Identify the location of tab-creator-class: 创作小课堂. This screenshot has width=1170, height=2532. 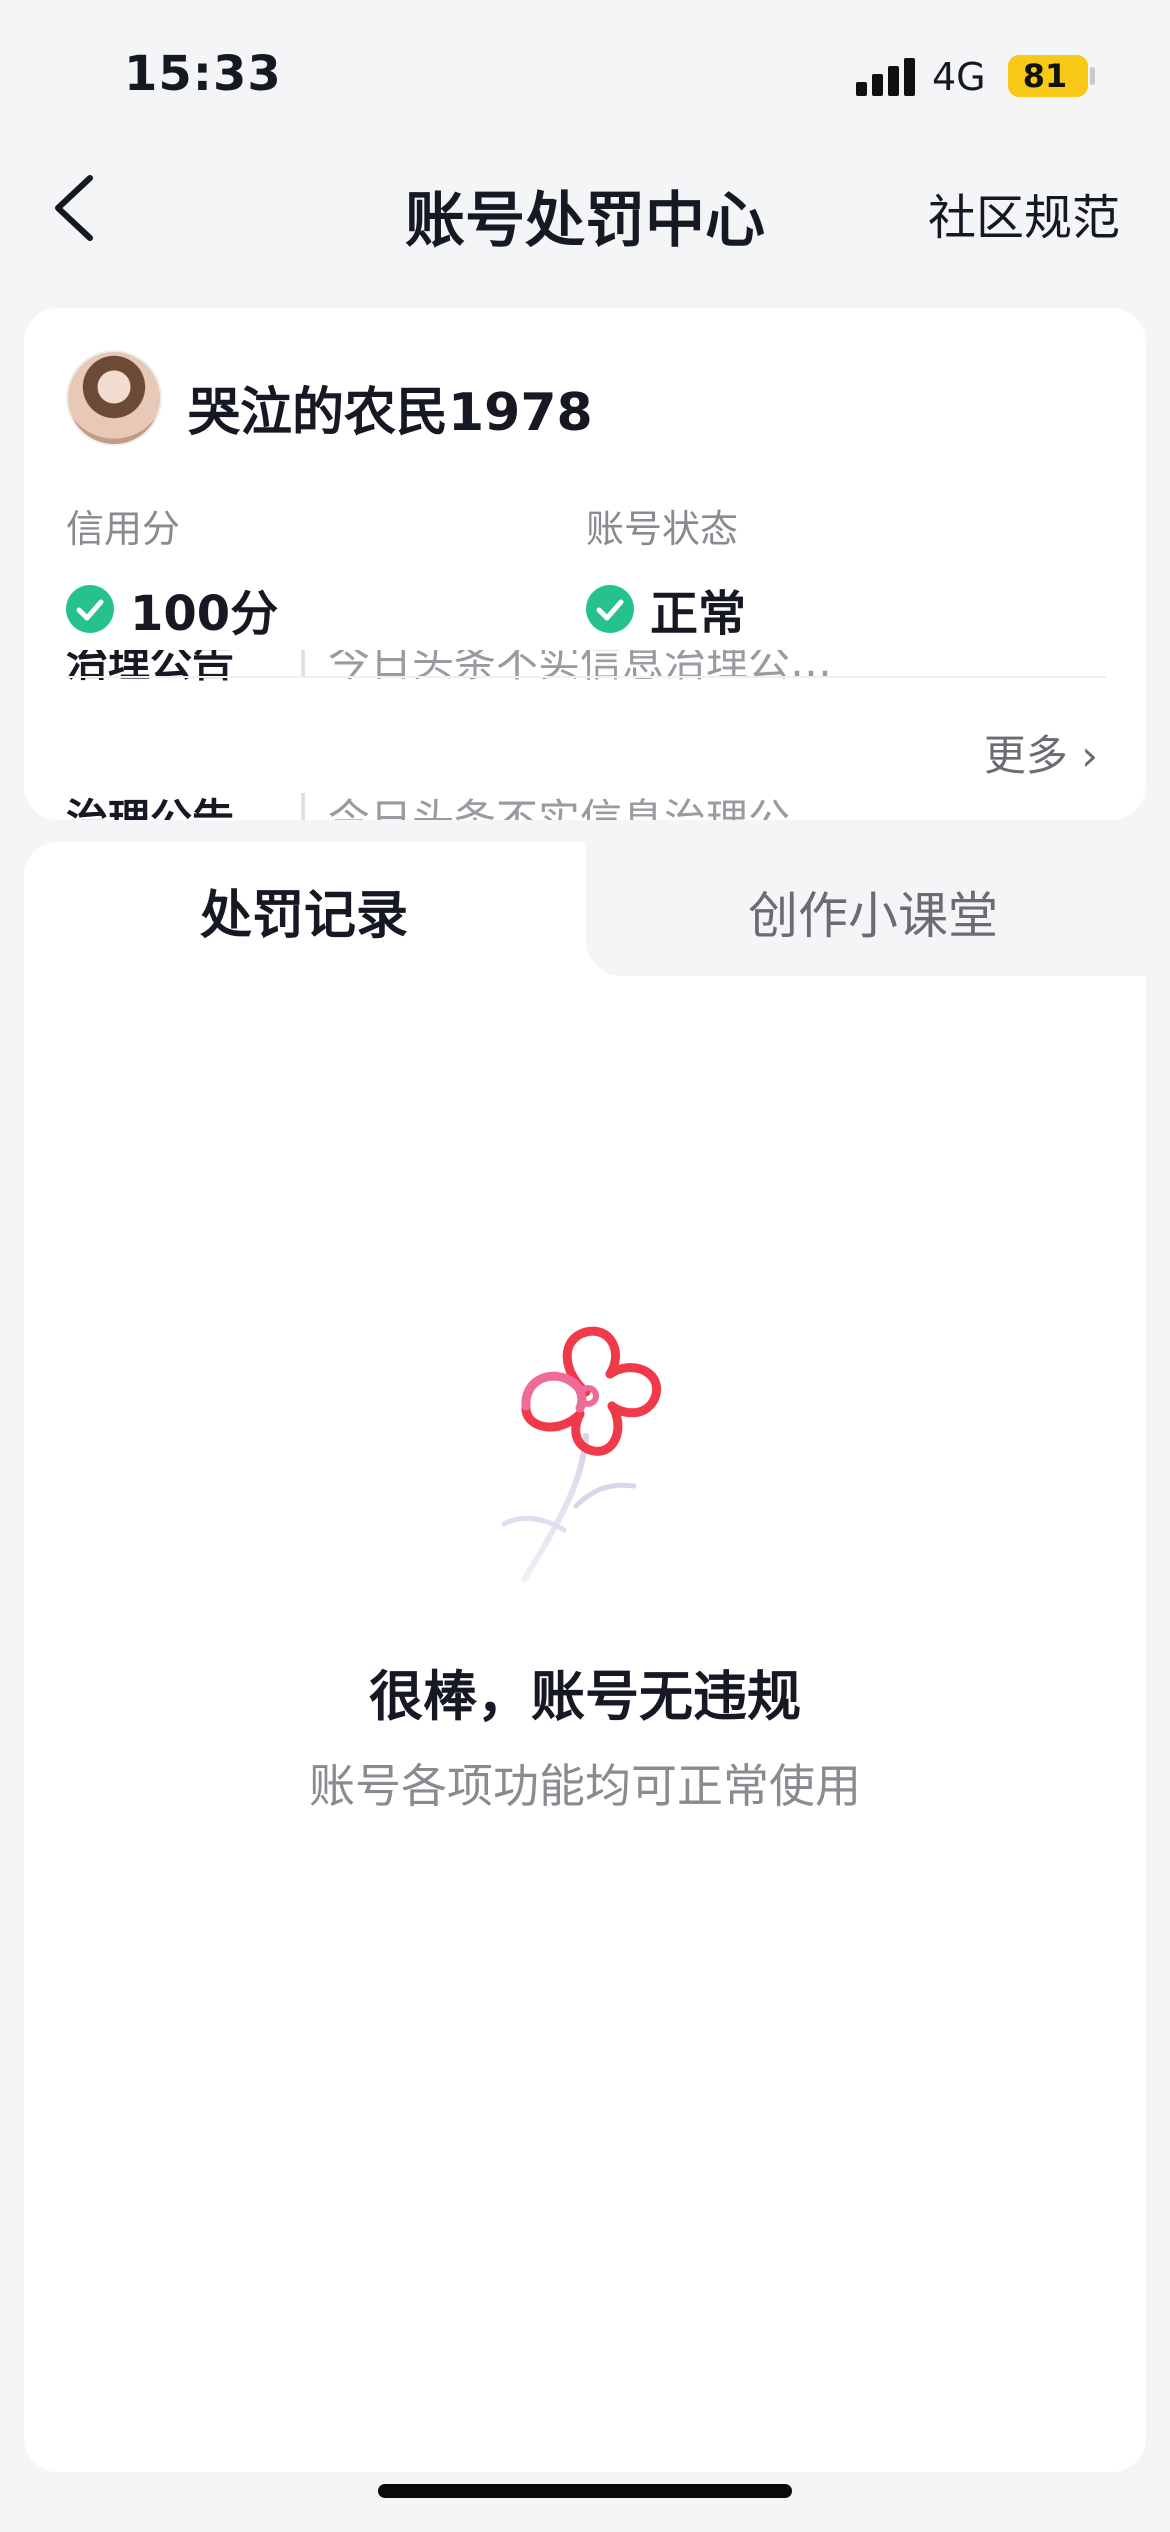
(873, 909).